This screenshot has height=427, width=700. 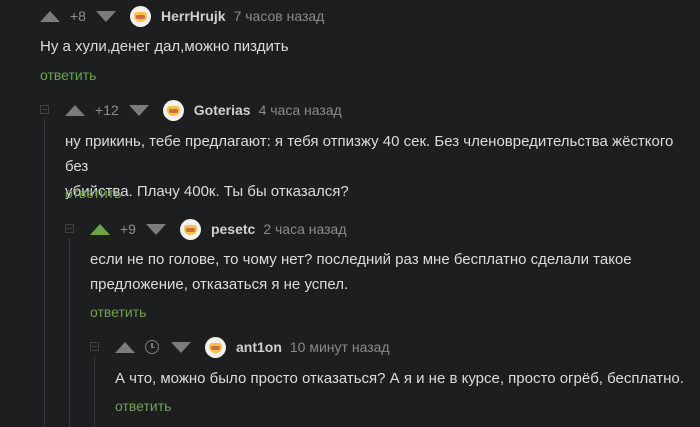 What do you see at coordinates (339, 347) in the screenshot?
I see `comment-time: 10 минут назад` at bounding box center [339, 347].